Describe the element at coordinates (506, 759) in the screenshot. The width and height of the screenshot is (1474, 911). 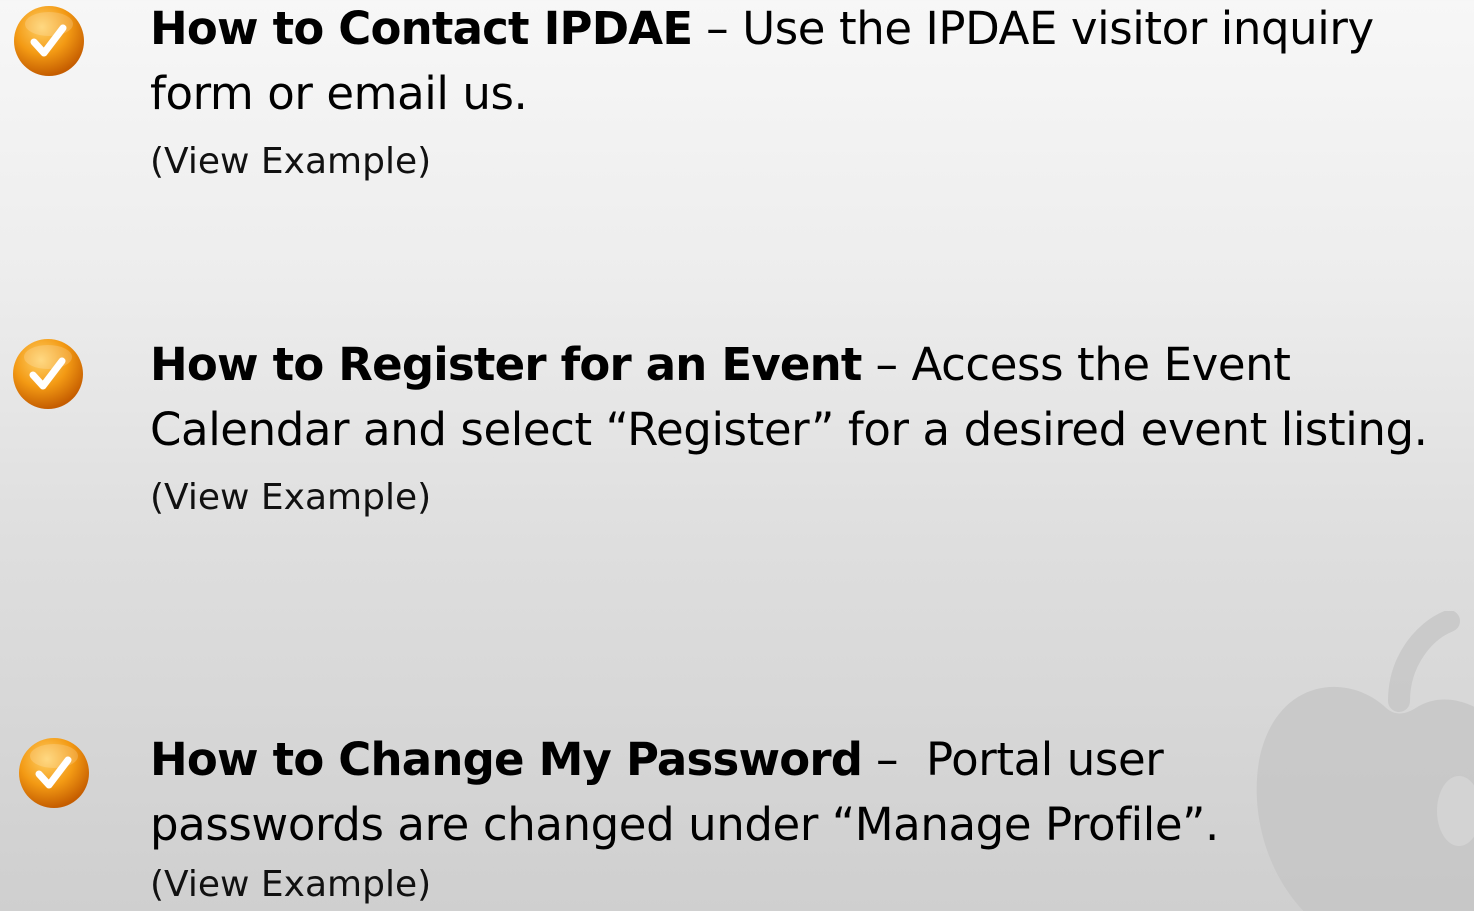
I see `item-title: How to Change My Password` at that location.